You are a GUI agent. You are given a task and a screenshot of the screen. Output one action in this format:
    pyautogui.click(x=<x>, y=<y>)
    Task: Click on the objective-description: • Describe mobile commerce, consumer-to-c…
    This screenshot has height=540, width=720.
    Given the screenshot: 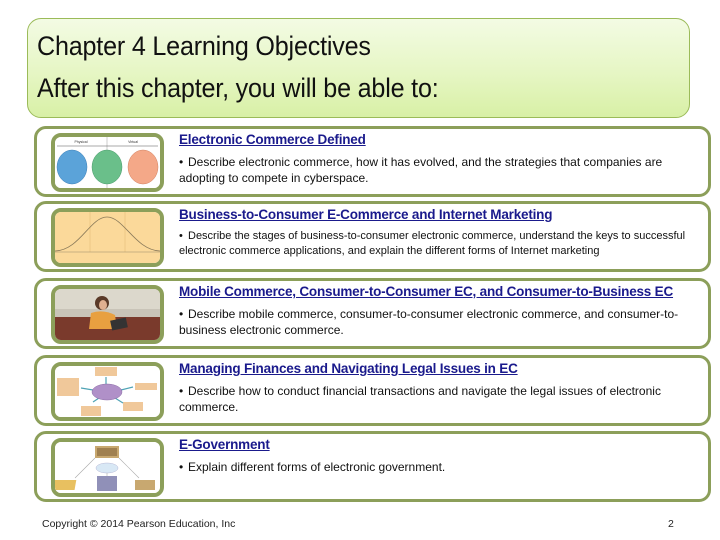 What is the action you would take?
    pyautogui.click(x=429, y=322)
    